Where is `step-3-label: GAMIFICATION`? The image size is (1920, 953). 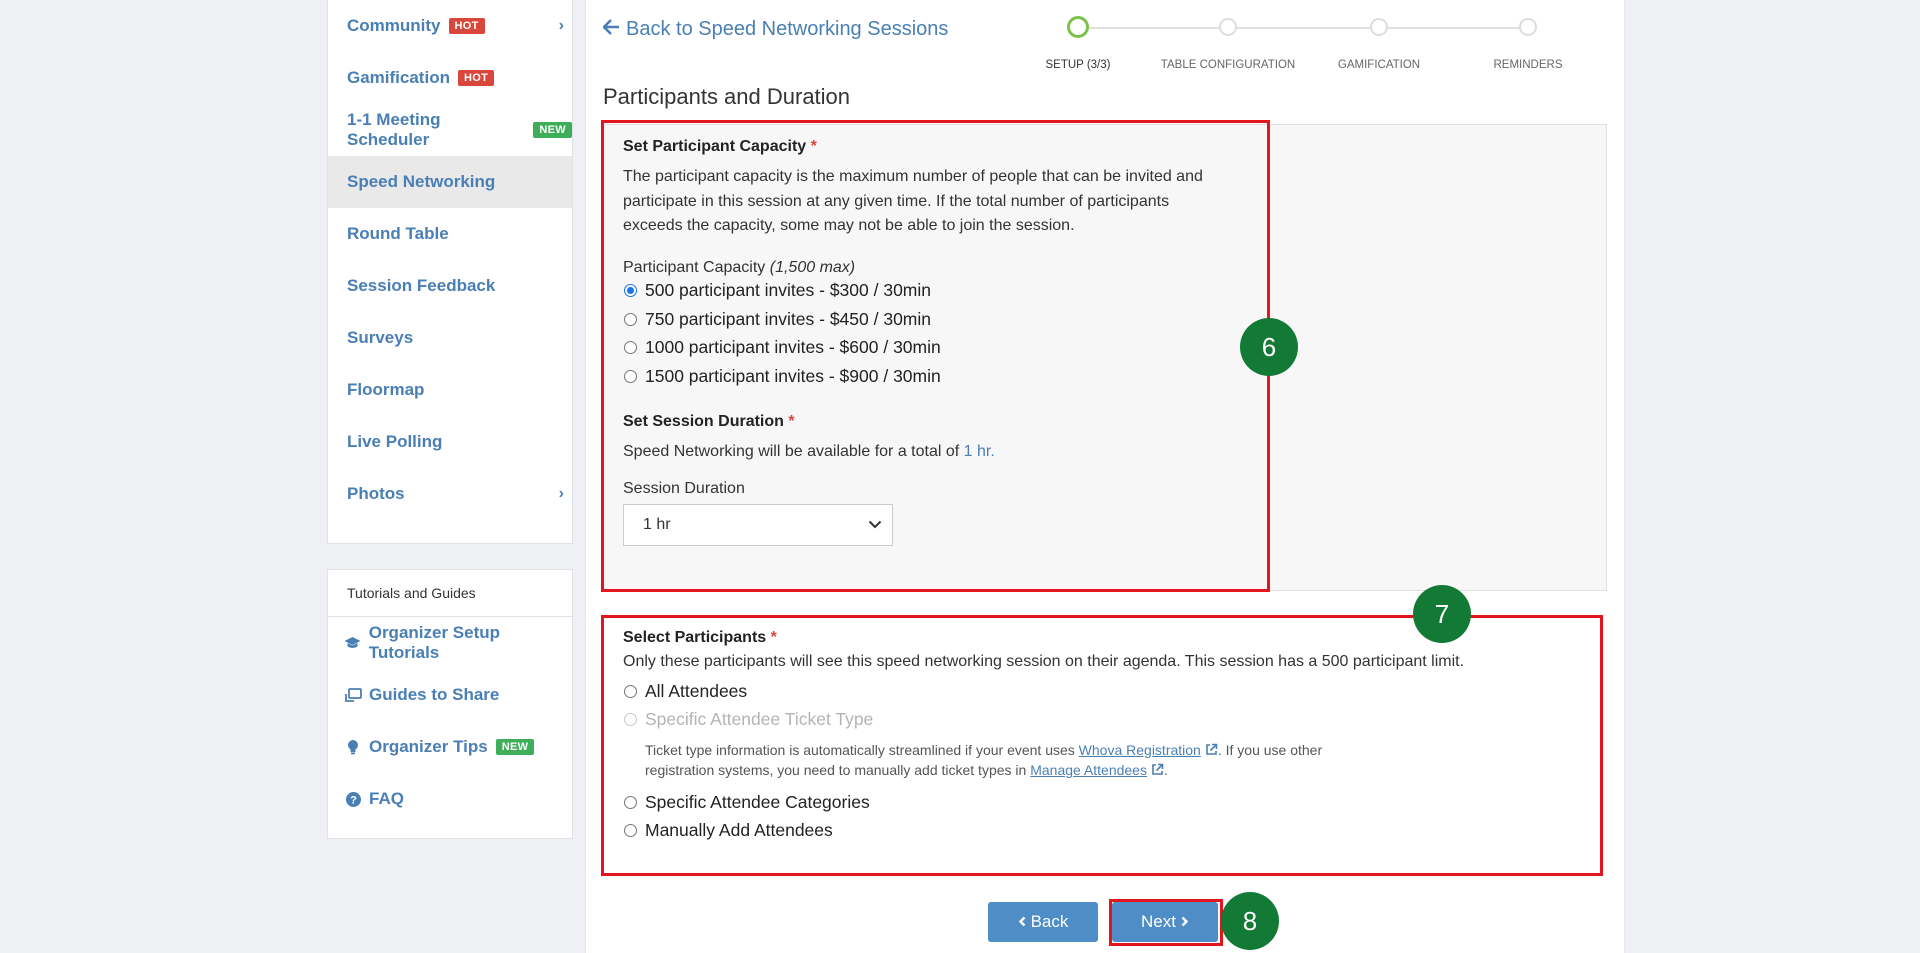
step-3-label: GAMIFICATION is located at coordinates (1379, 65).